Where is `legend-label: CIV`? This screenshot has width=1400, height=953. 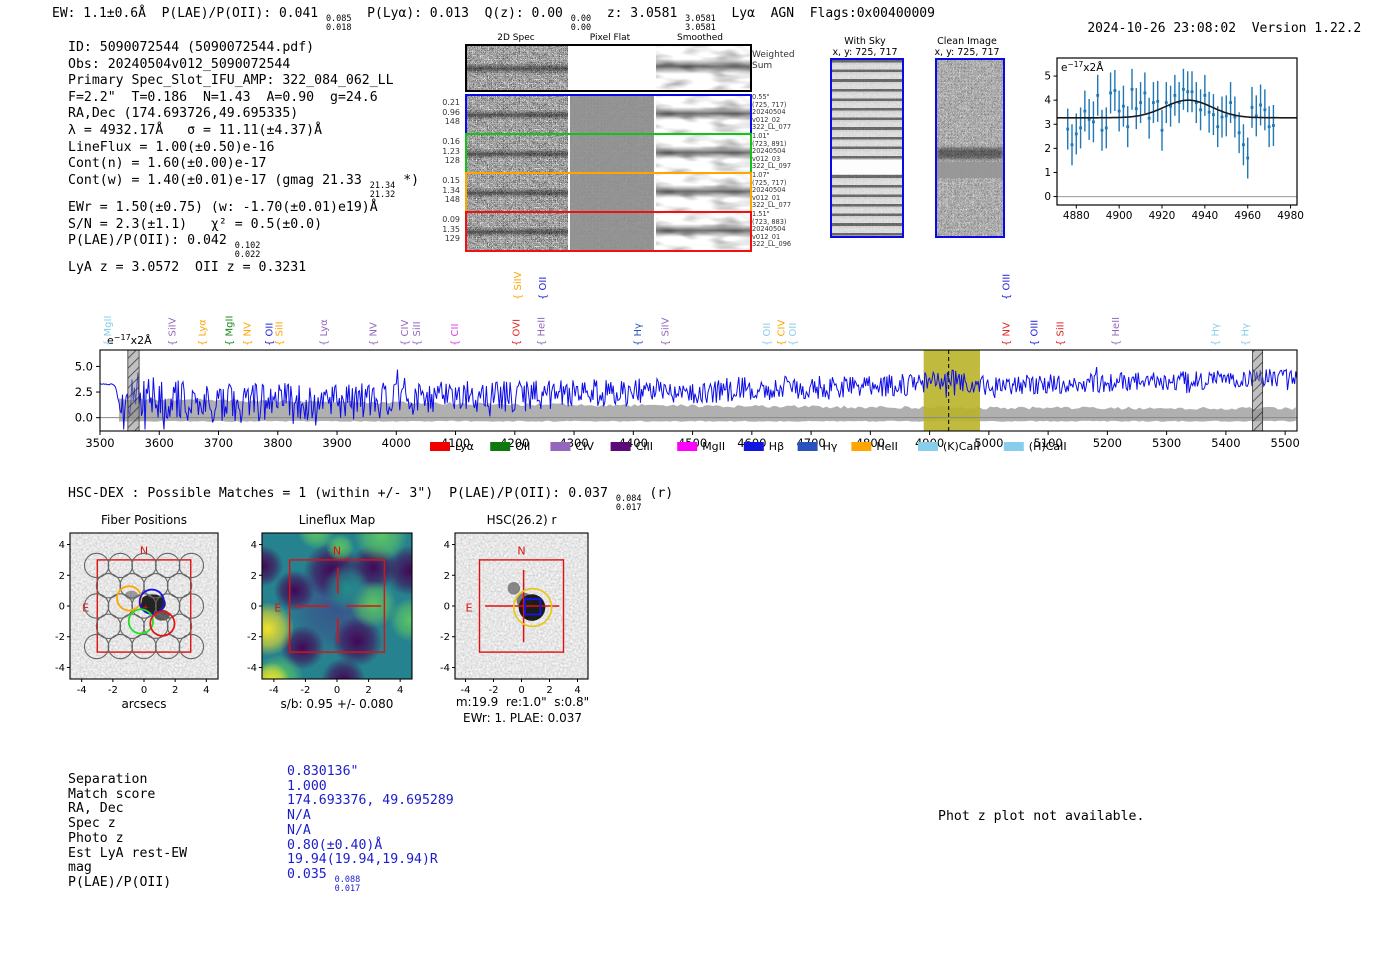 legend-label: CIV is located at coordinates (584, 446).